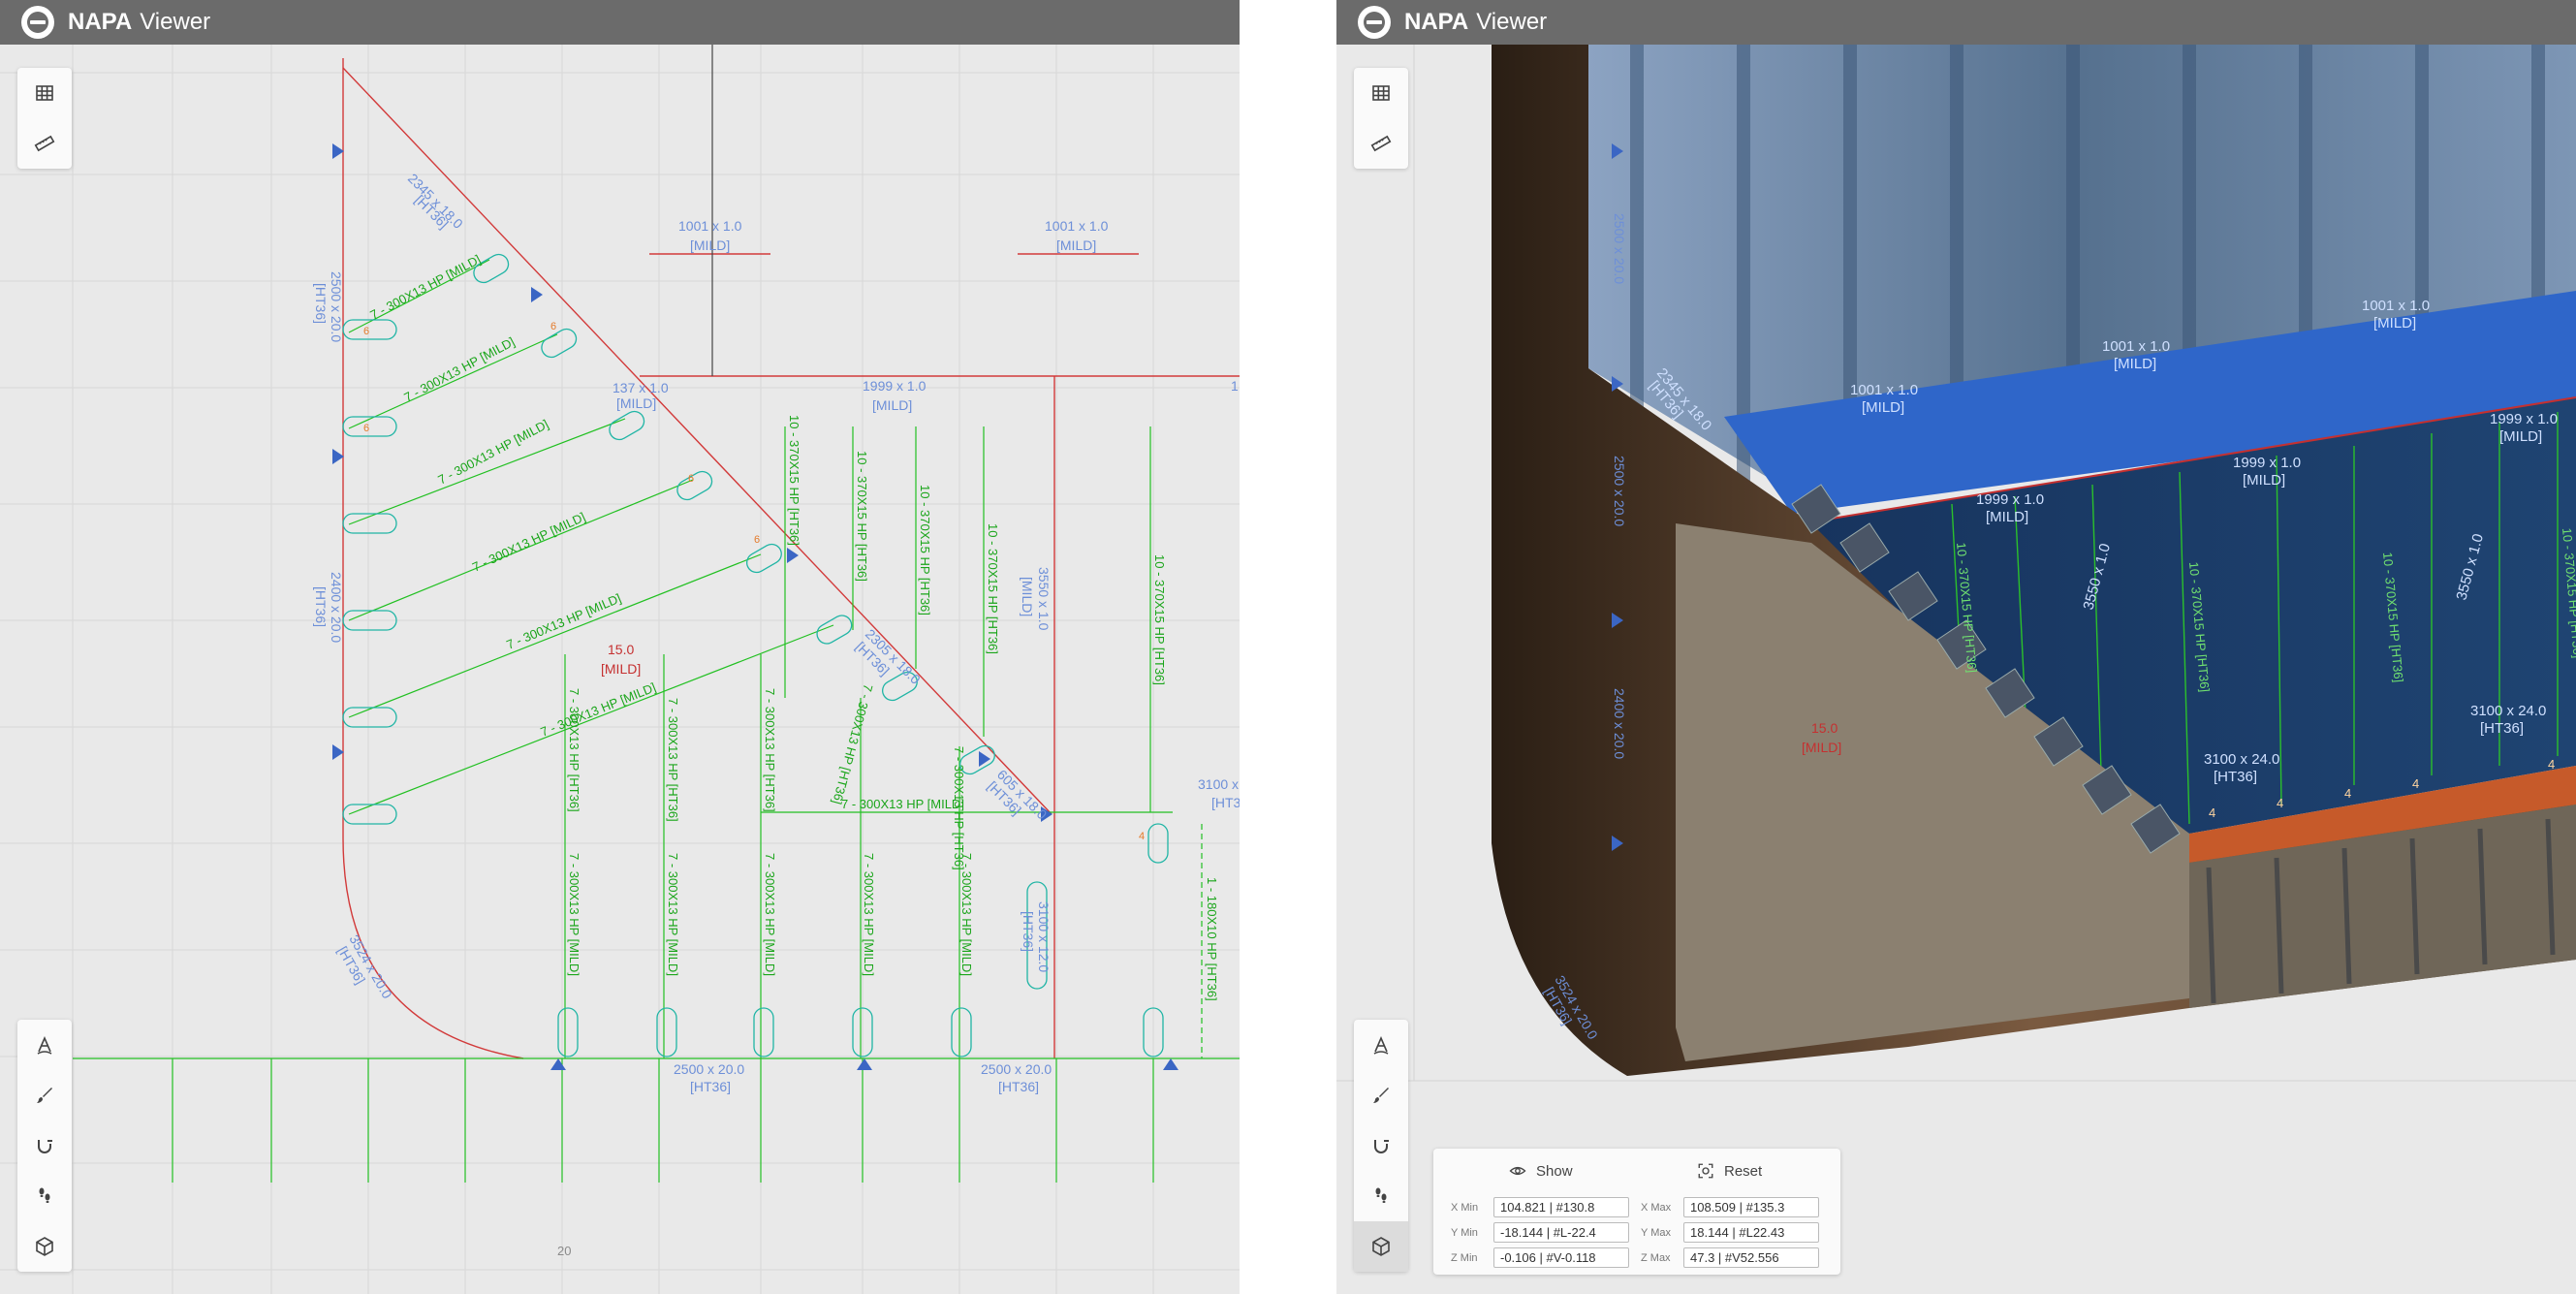 Image resolution: width=2576 pixels, height=1294 pixels. I want to click on frame-number: 20, so click(564, 1251).